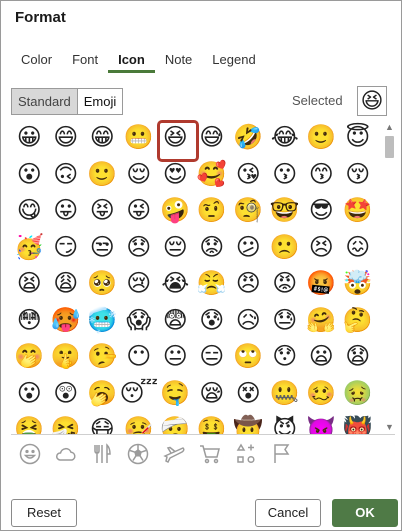 The width and height of the screenshot is (402, 531). I want to click on emoji-cell: 😴, so click(139, 394).